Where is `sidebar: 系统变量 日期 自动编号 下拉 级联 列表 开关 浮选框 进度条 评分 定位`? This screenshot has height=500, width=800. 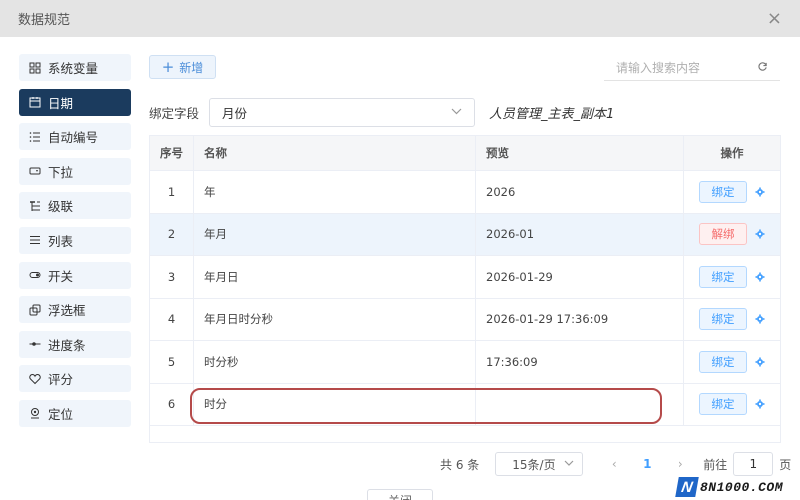
sidebar: 系统变量 日期 自动编号 下拉 级联 列表 开关 浮选框 进度条 评分 定位 is located at coordinates (75, 244).